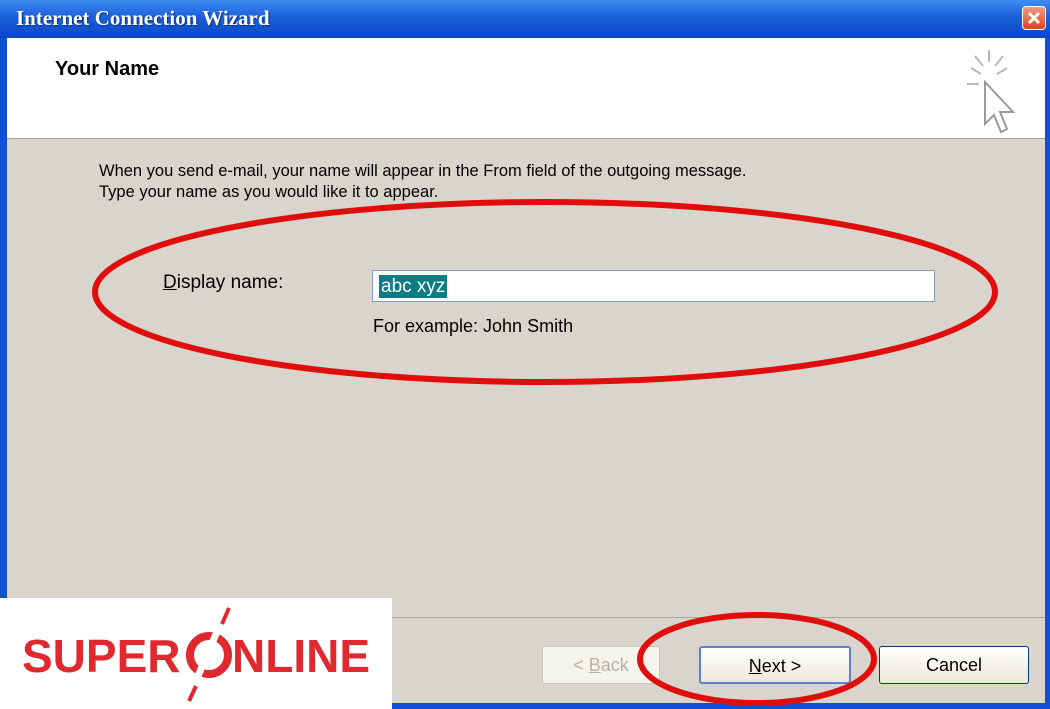 The width and height of the screenshot is (1050, 709). Describe the element at coordinates (107, 69) in the screenshot. I see `page-title: Your Name` at that location.